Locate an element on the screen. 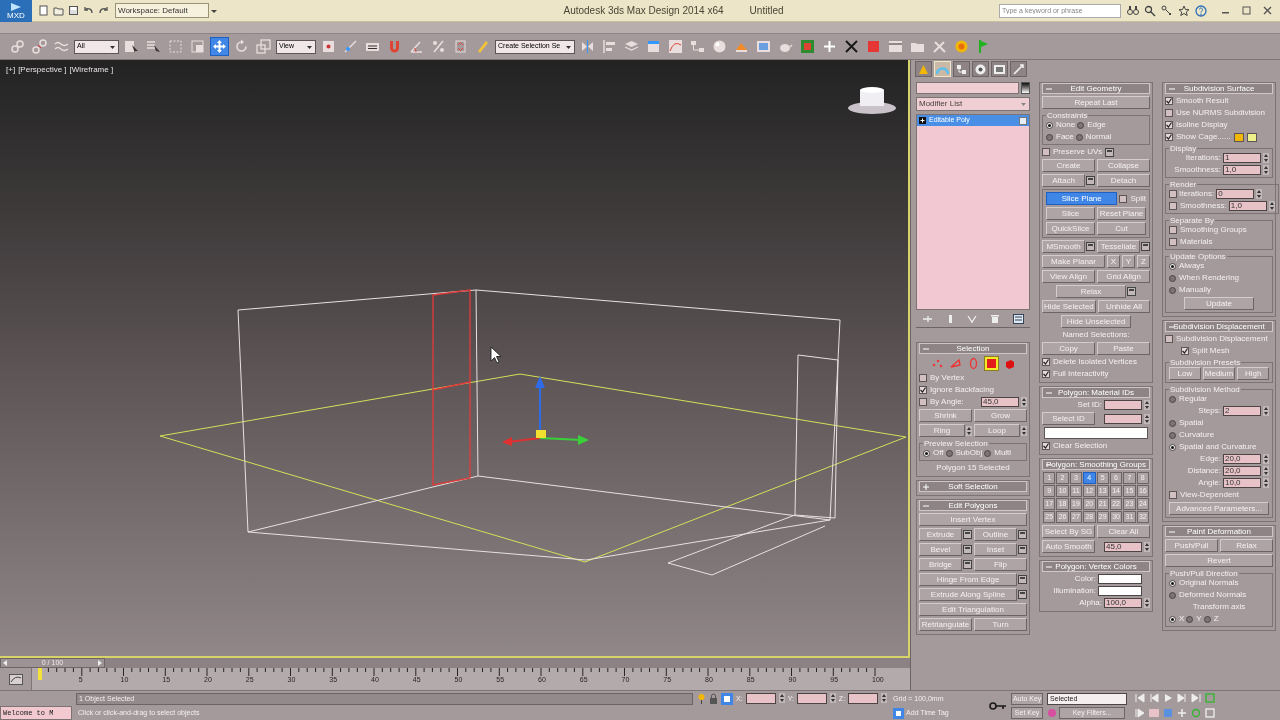 This screenshot has height=720, width=1280. isolate-icon is located at coordinates (701, 699).